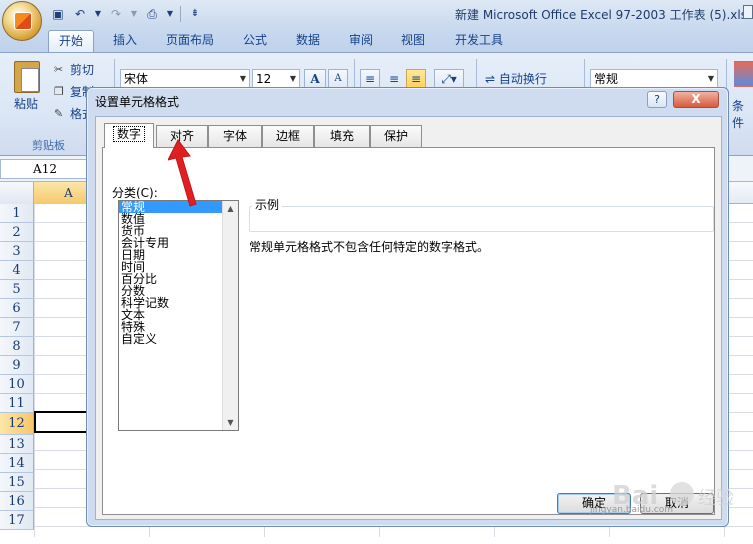 This screenshot has width=753, height=544. I want to click on row-header: 9, so click(17, 365).